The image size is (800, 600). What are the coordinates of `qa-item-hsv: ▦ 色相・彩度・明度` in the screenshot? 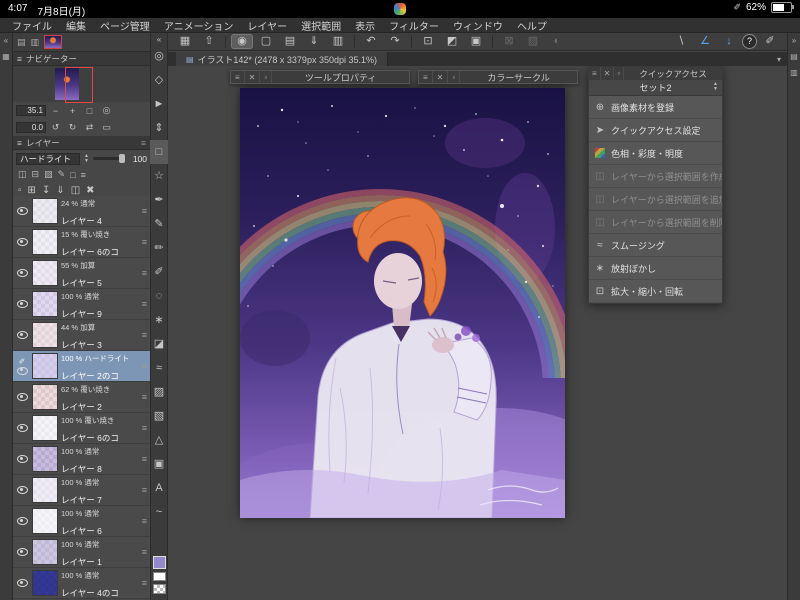 It's located at (655, 153).